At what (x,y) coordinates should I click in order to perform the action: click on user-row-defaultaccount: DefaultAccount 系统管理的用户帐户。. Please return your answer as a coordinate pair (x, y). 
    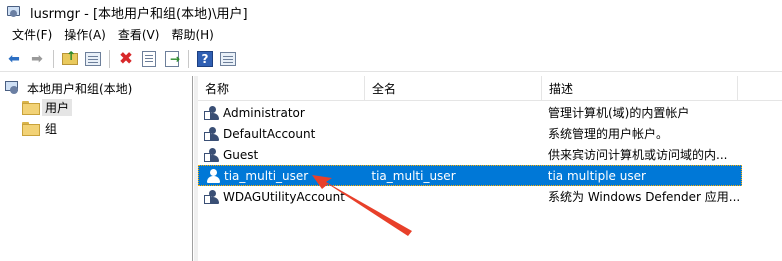
    Looking at the image, I should click on (470, 133).